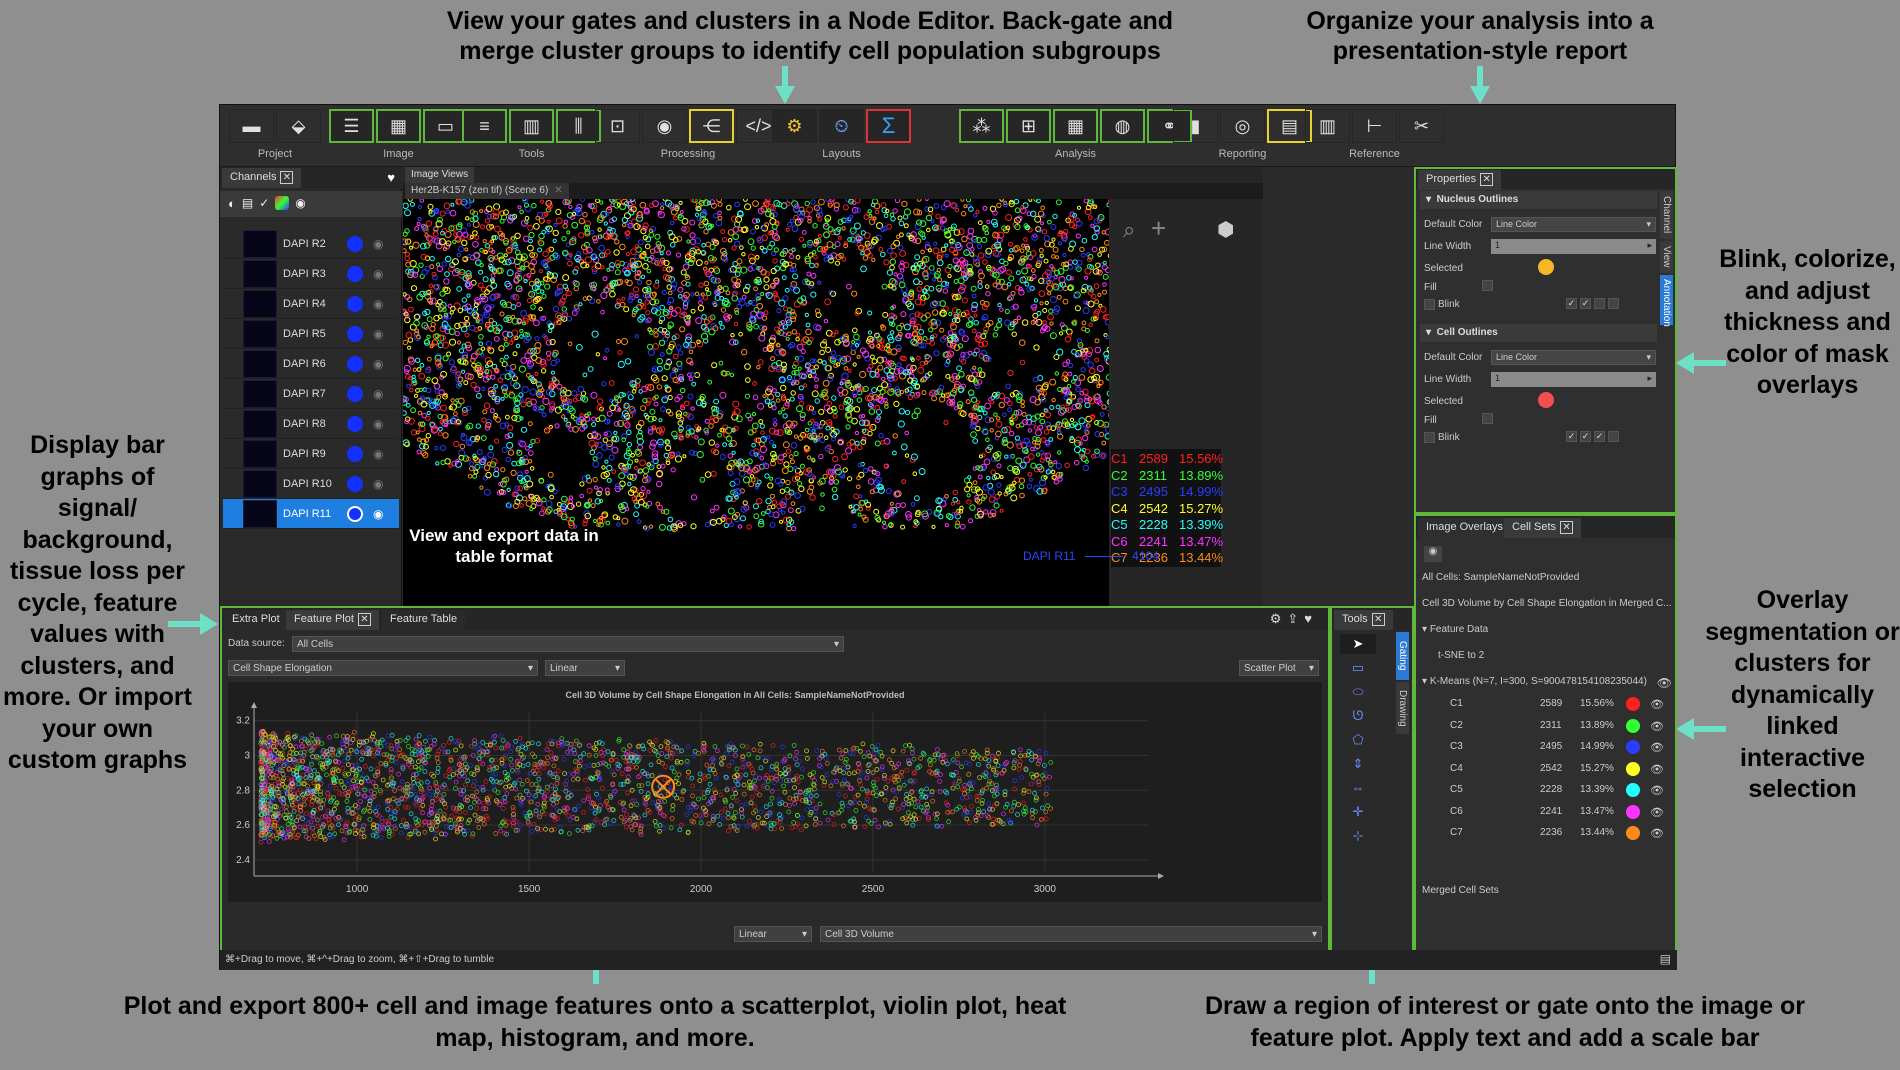 The width and height of the screenshot is (1900, 1070). Describe the element at coordinates (617, 126) in the screenshot. I see `frame-icon: ⊡` at that location.